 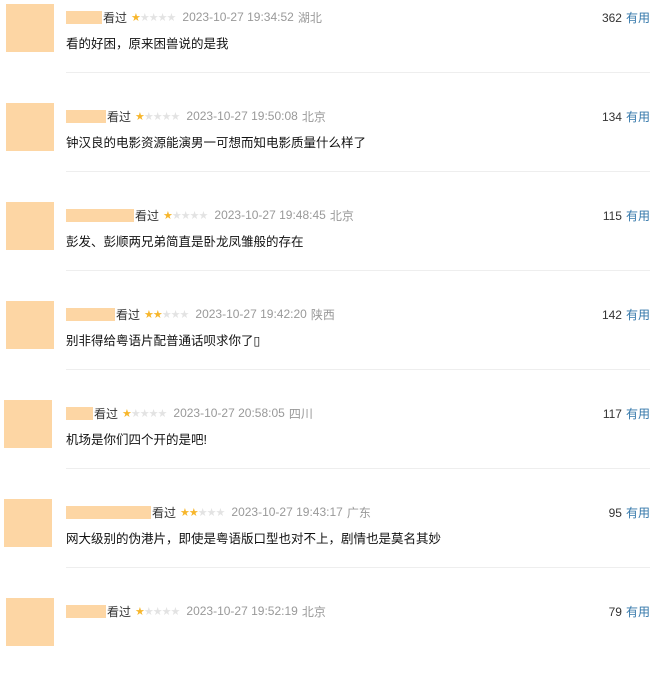 I want to click on vote-area: 362 有用, so click(x=626, y=17).